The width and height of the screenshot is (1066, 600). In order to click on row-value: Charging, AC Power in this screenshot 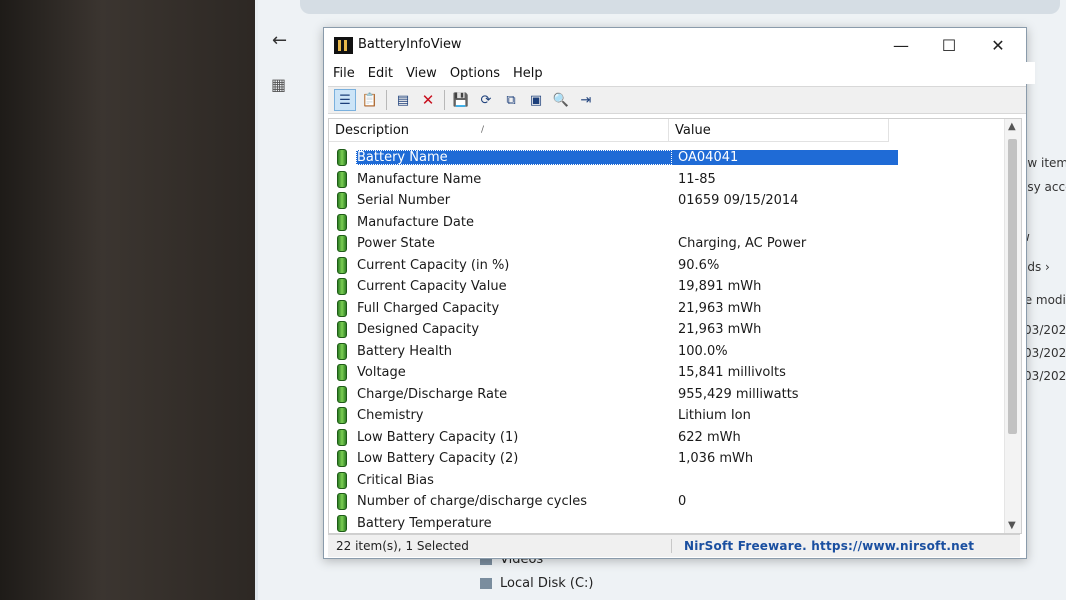, I will do `click(742, 244)`.